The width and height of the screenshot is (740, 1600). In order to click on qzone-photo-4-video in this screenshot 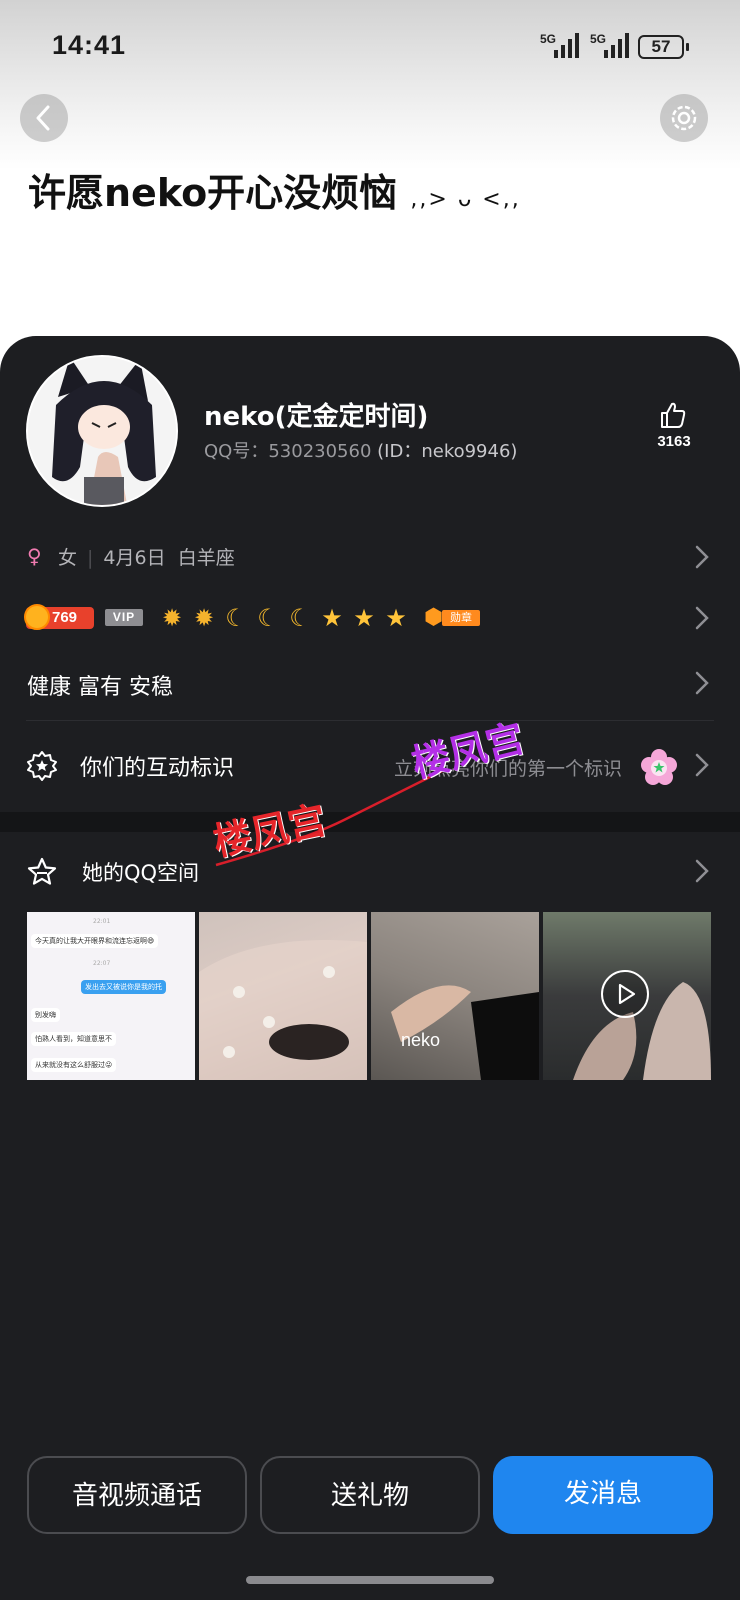, I will do `click(627, 996)`.